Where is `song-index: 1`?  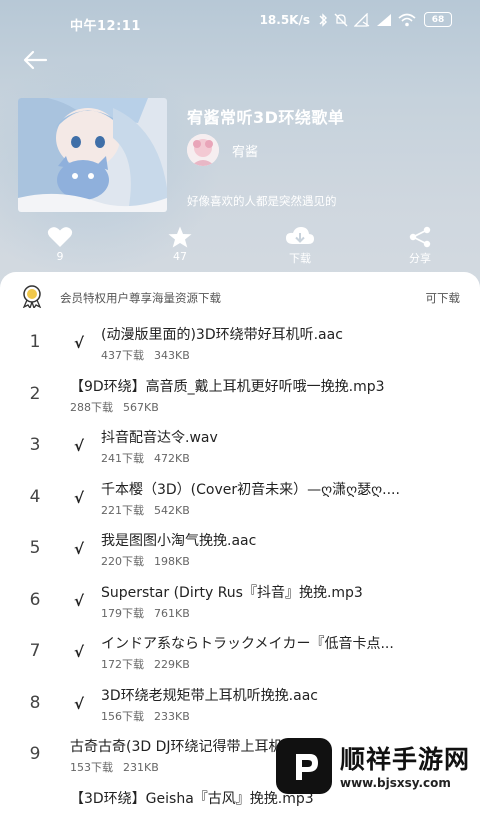 song-index: 1 is located at coordinates (35, 342).